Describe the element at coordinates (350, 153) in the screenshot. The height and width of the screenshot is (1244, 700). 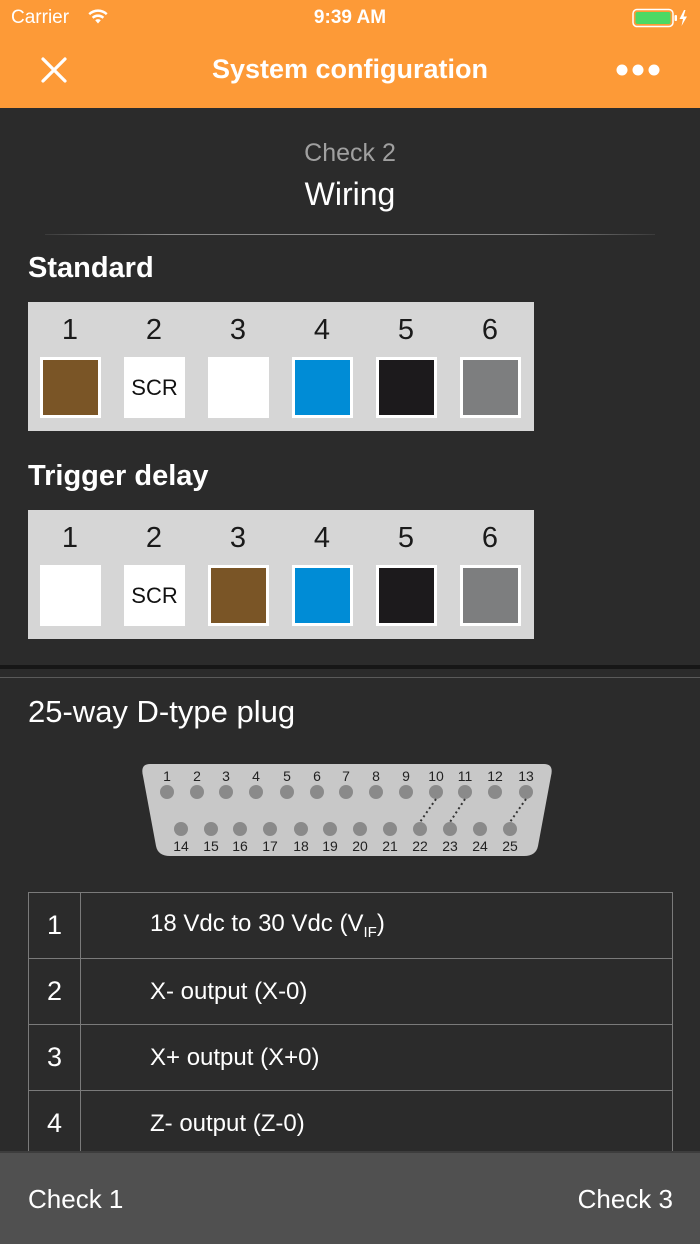
I see `check-subtitle: Check 2` at that location.